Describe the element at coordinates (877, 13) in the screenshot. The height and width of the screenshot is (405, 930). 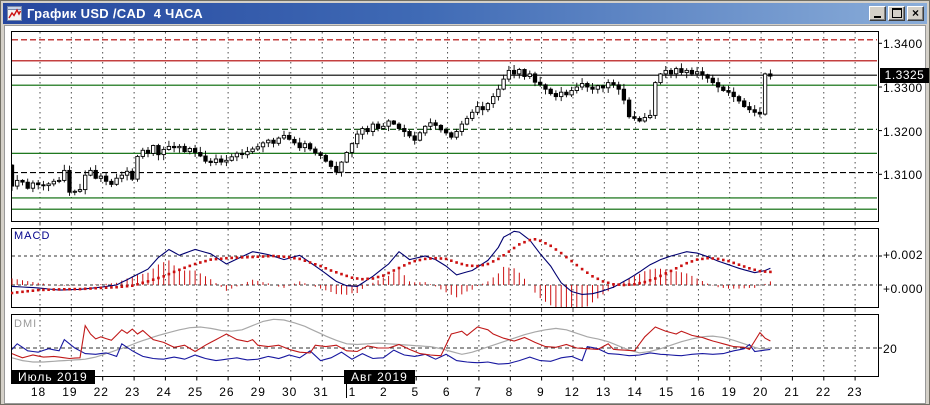
I see `minimize-button` at that location.